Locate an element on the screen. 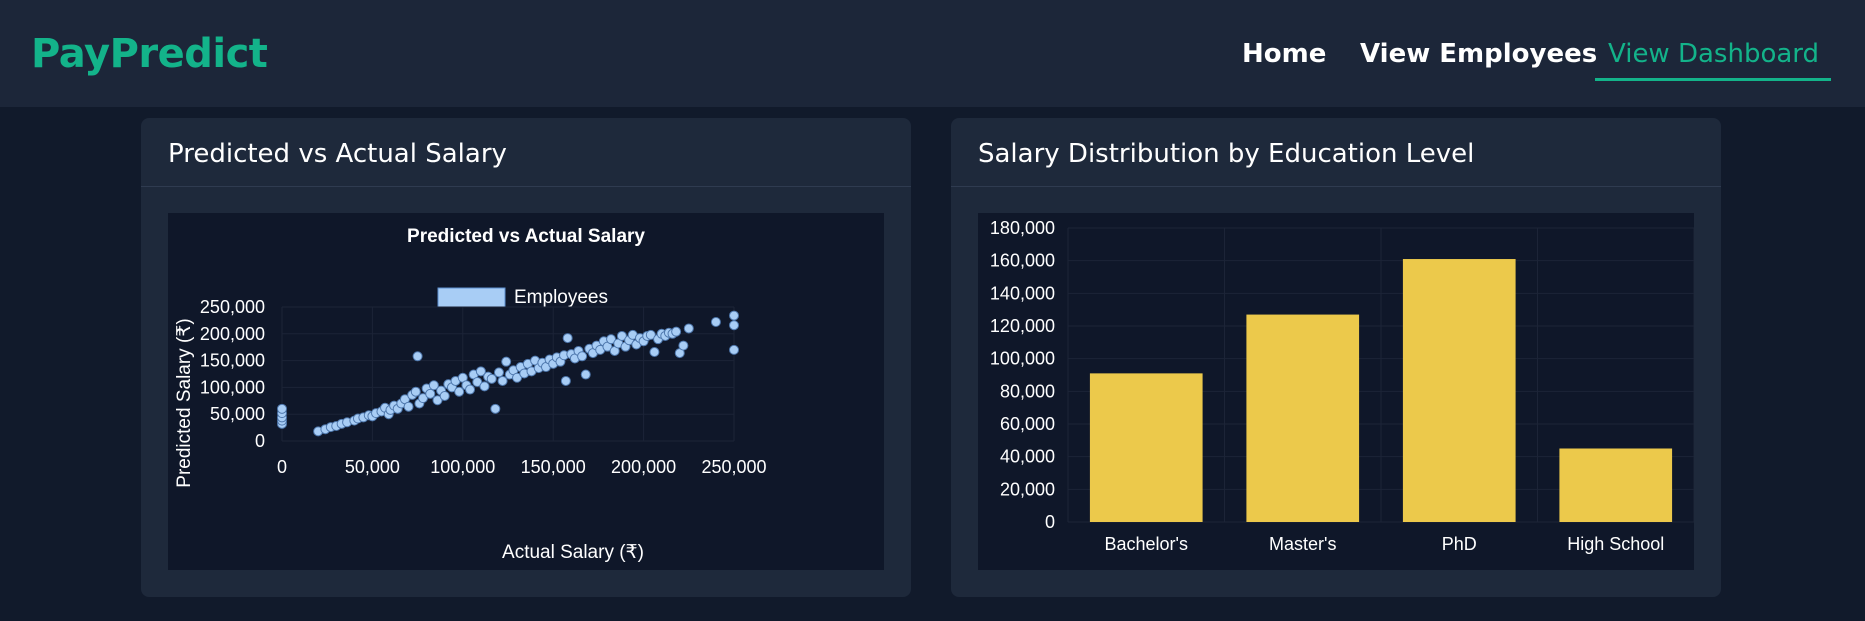 This screenshot has height=621, width=1865. y-tick-label: 140,000 is located at coordinates (1022, 293).